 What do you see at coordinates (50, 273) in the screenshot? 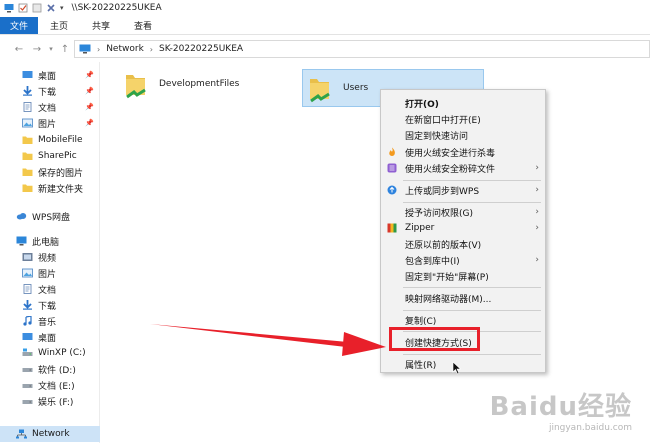
I see `sidebar-item-pictures-pc: 图片` at bounding box center [50, 273].